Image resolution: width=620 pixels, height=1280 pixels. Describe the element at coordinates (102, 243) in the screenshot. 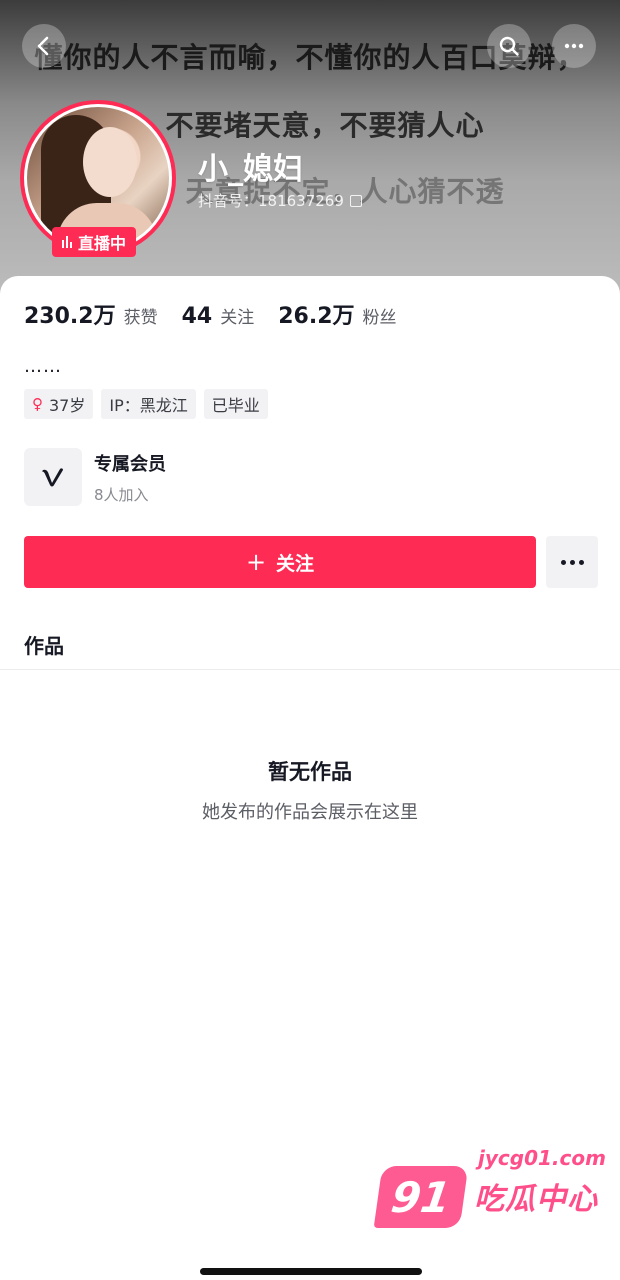

I see `live-badge-label: 直播中` at that location.